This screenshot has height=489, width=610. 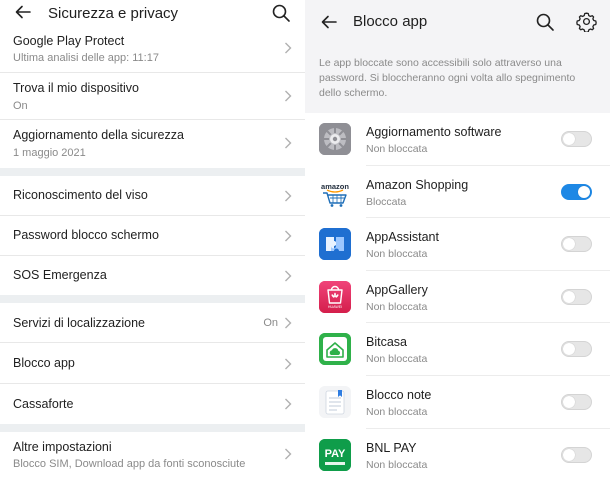 What do you see at coordinates (399, 394) in the screenshot?
I see `app-name: Blocco note` at bounding box center [399, 394].